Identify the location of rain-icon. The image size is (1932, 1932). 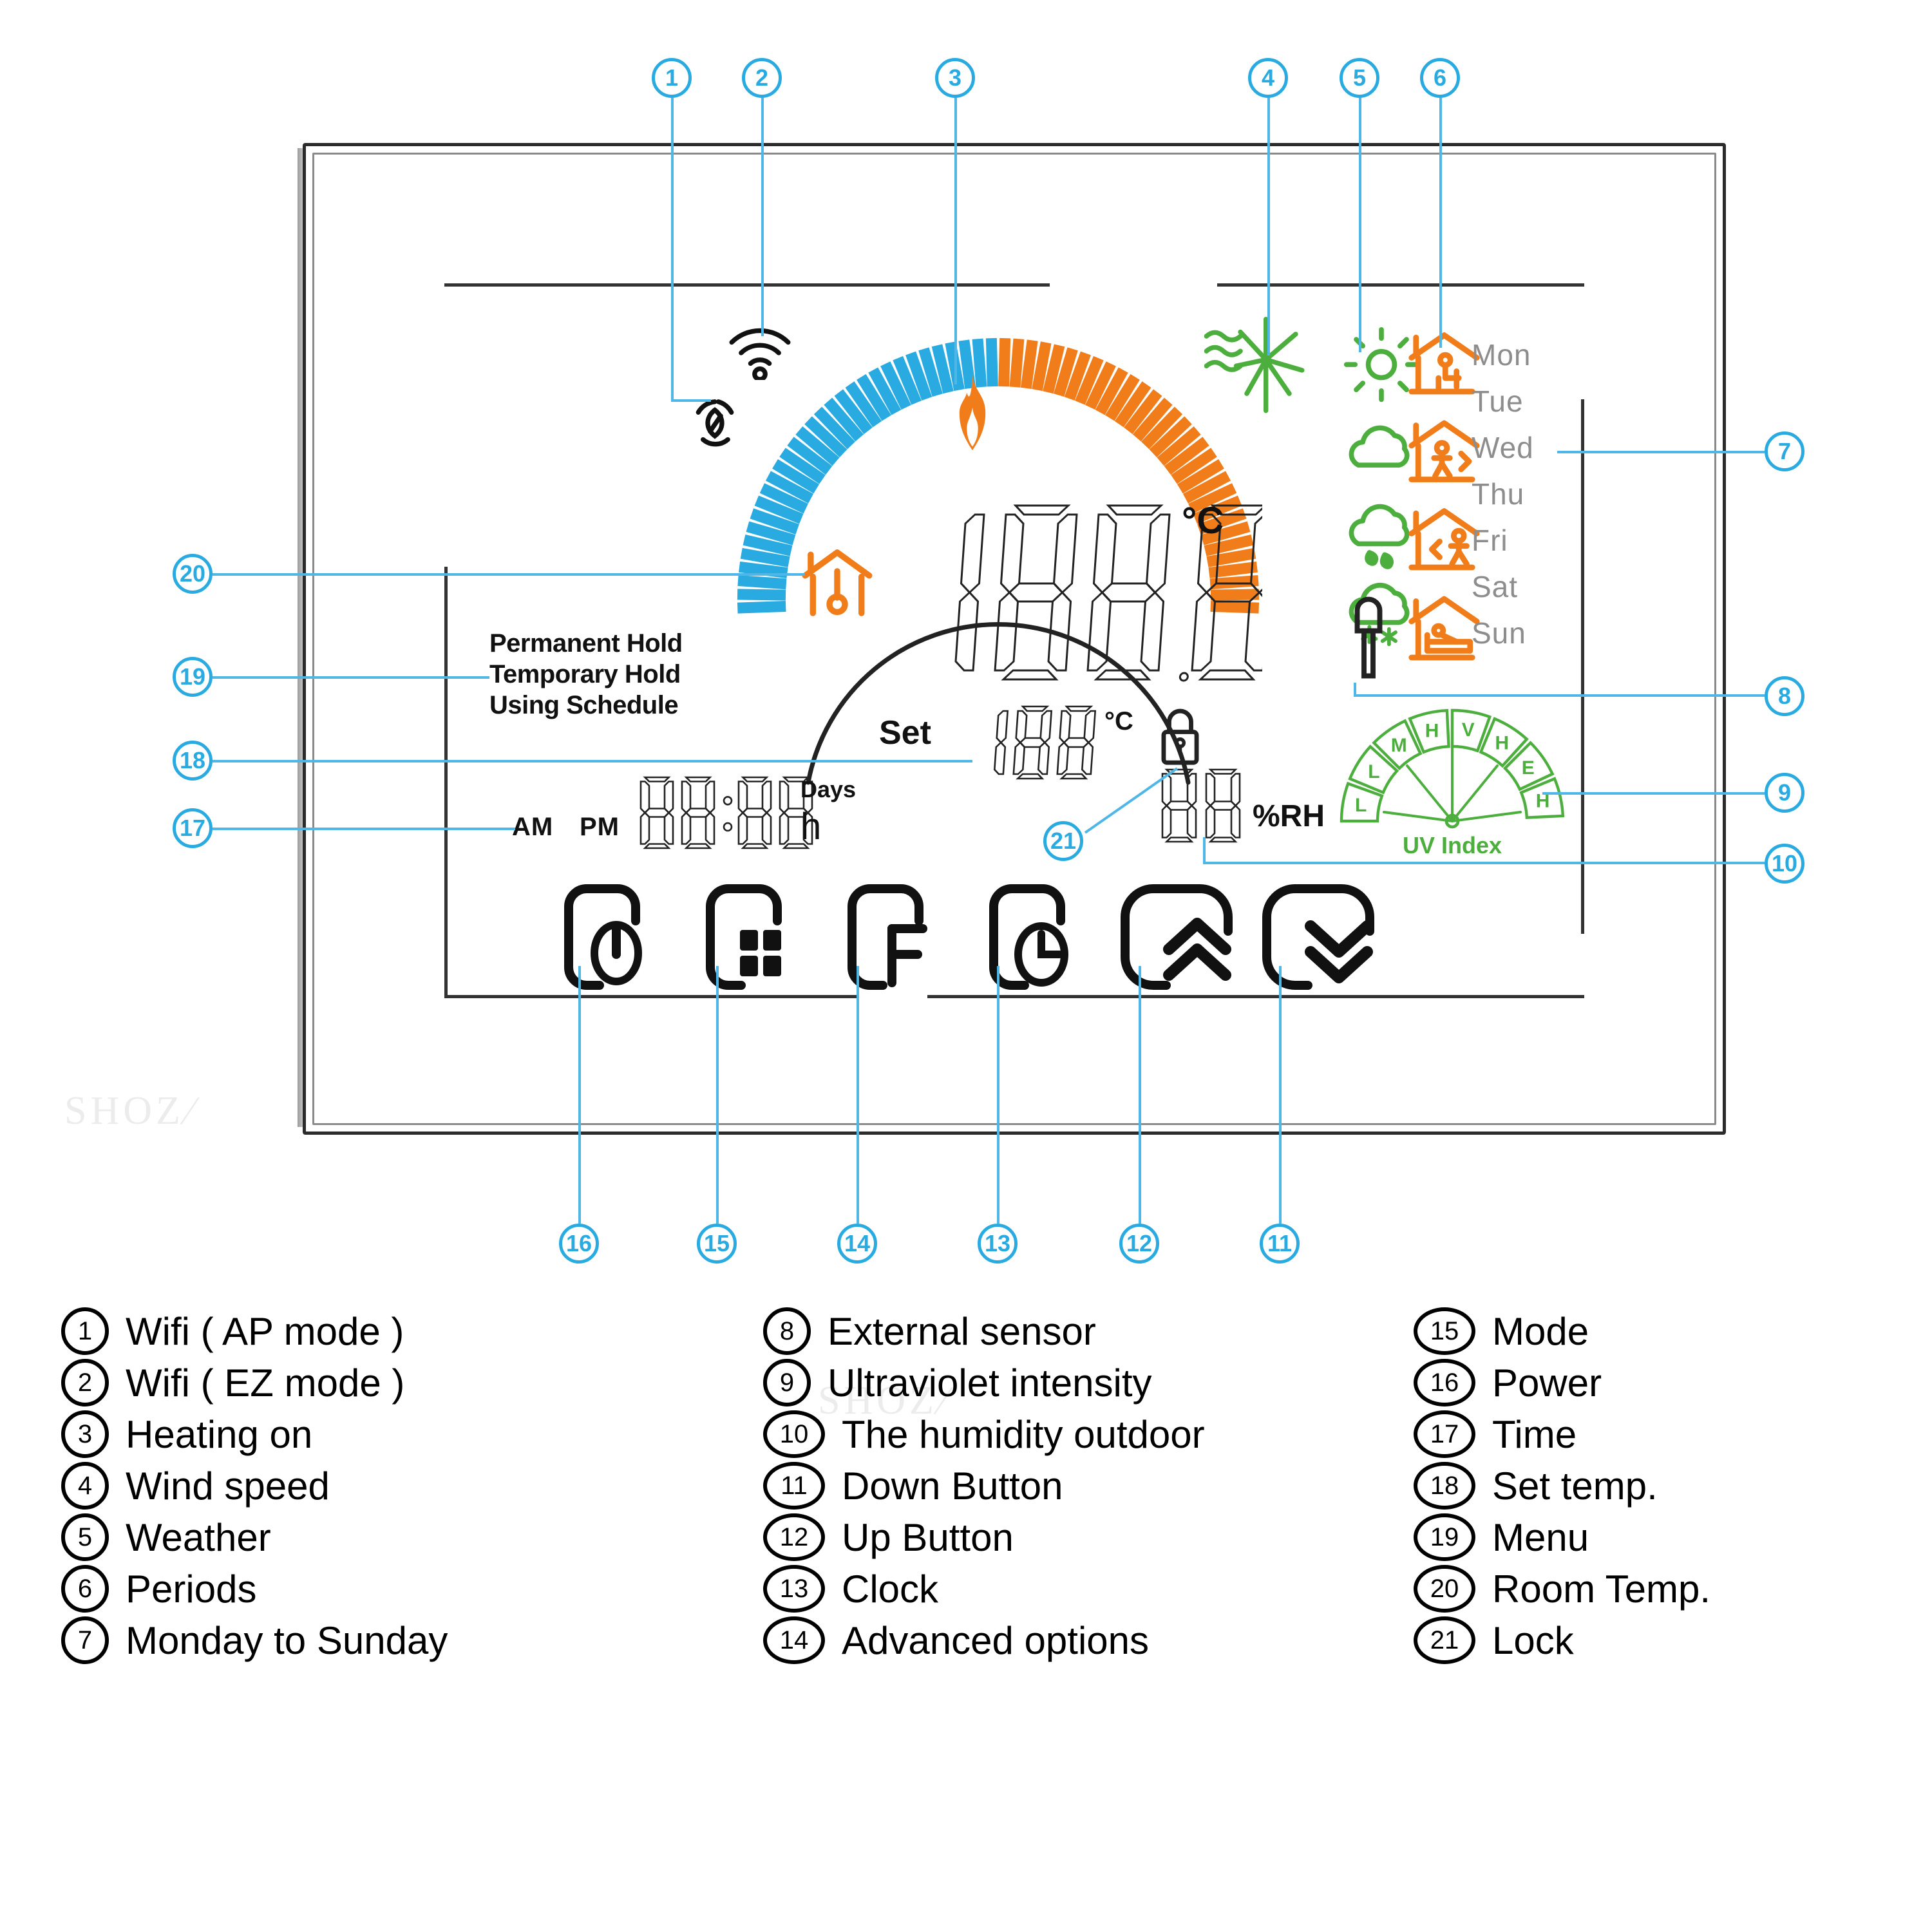
(1380, 537).